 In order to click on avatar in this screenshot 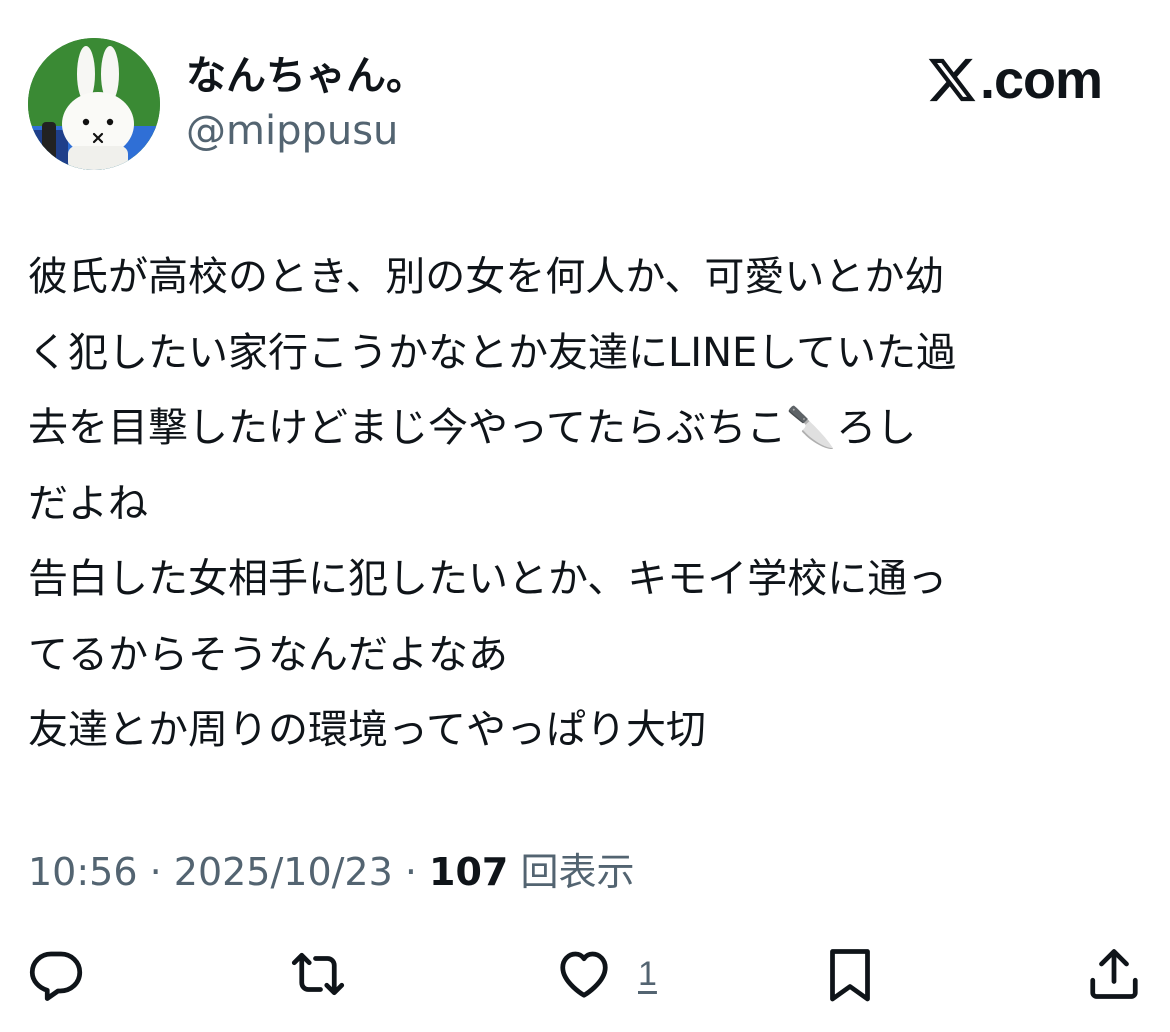, I will do `click(94, 104)`.